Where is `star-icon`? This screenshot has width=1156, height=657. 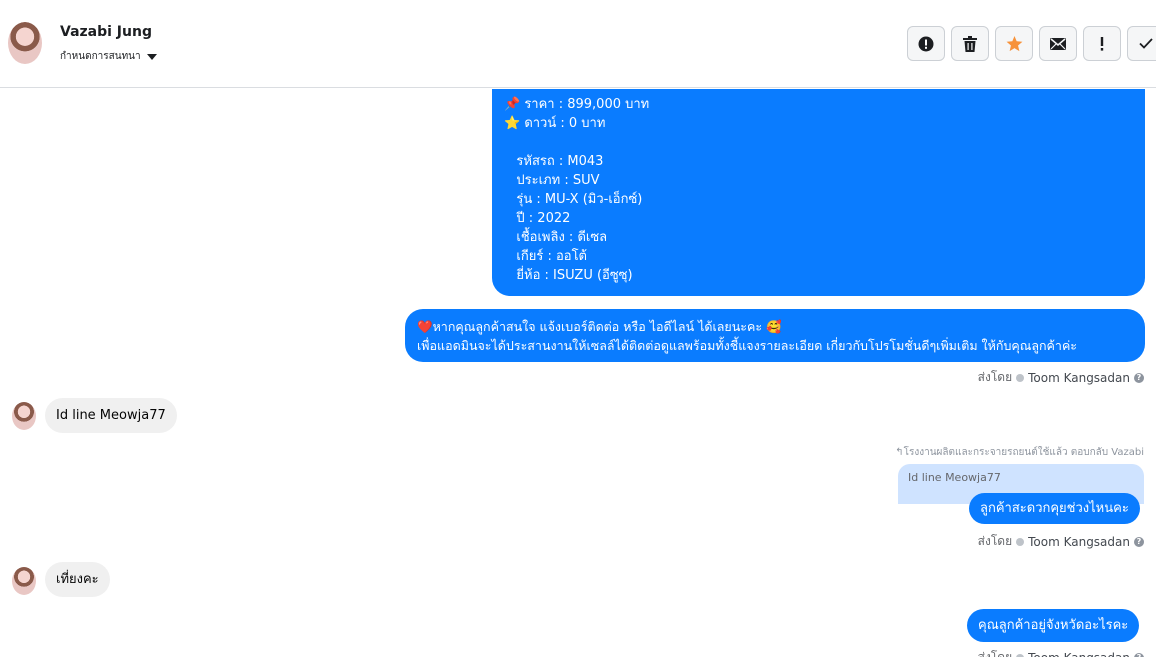
star-icon is located at coordinates (1014, 43).